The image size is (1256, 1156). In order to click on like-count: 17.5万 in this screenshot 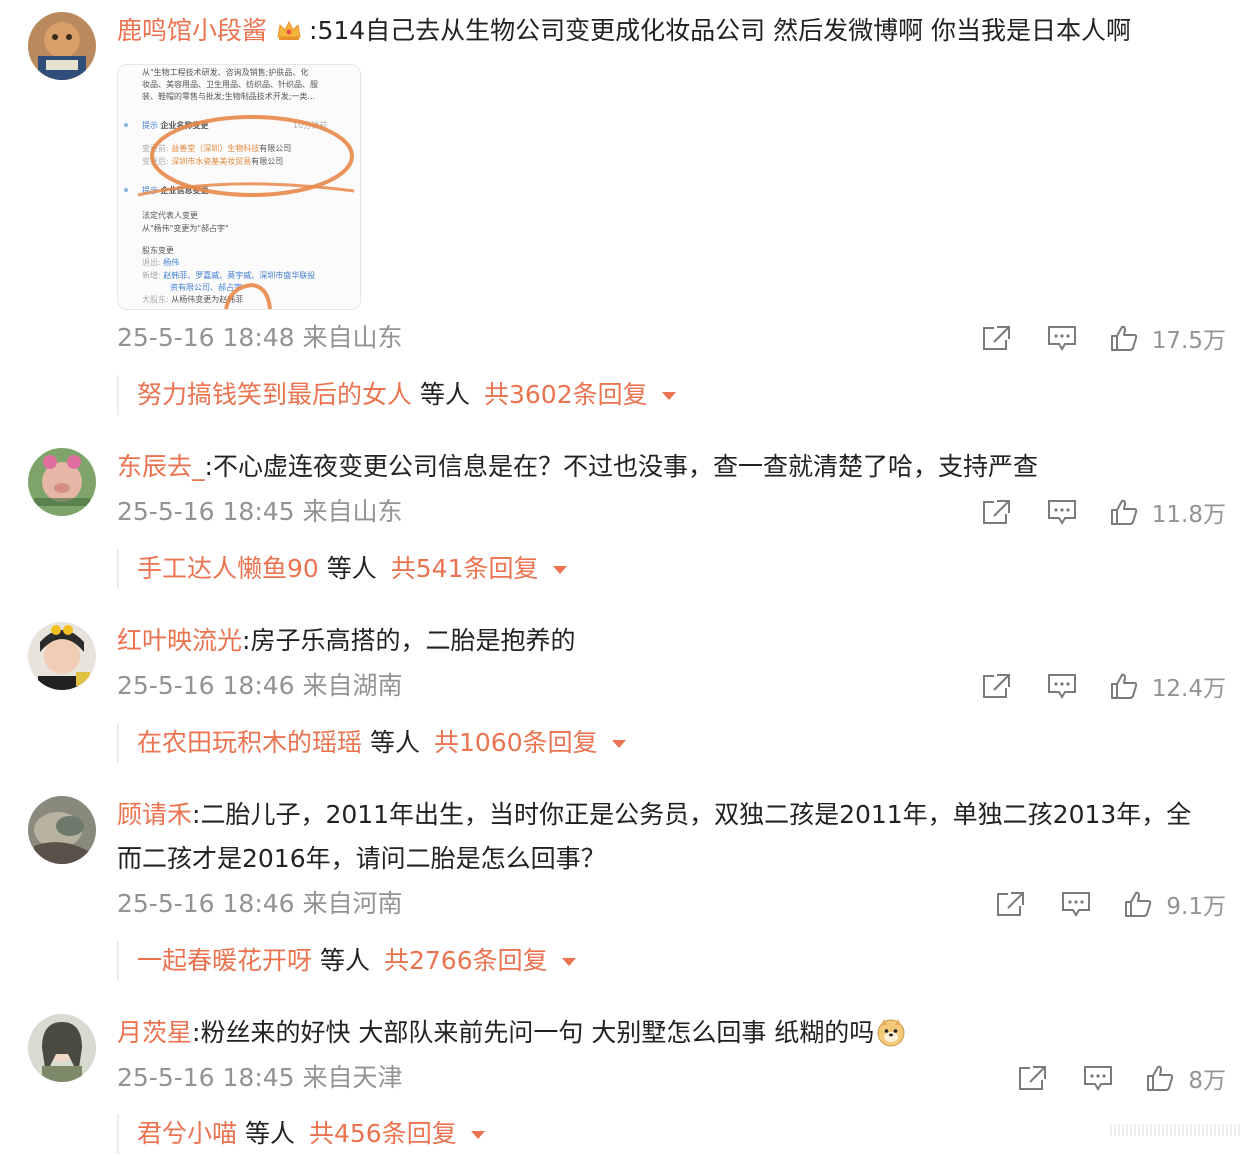, I will do `click(1188, 341)`.